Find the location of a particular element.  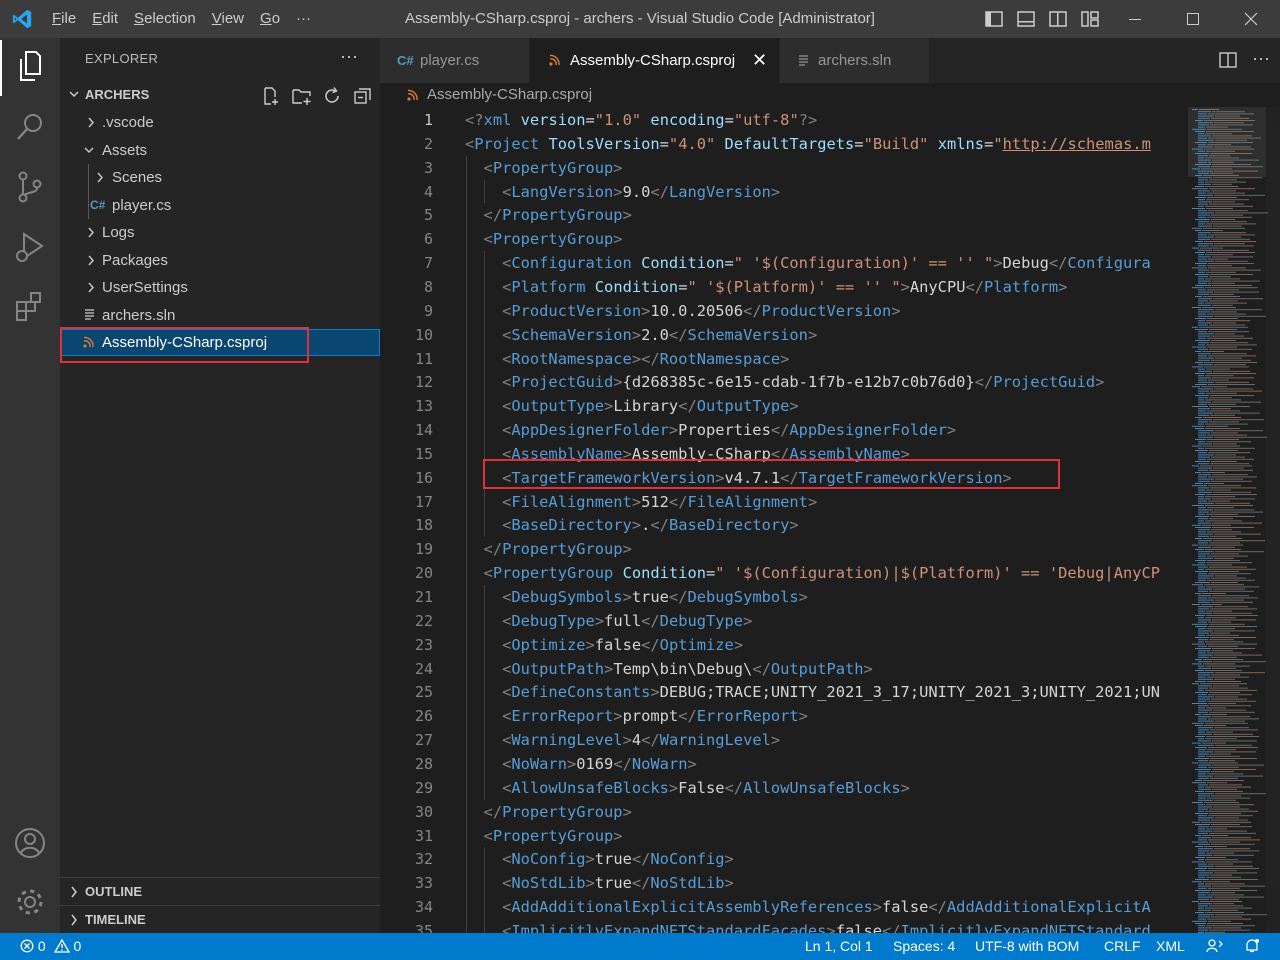

code-line: <ErrorReport>prompt</ErrorReport> is located at coordinates (636, 716).